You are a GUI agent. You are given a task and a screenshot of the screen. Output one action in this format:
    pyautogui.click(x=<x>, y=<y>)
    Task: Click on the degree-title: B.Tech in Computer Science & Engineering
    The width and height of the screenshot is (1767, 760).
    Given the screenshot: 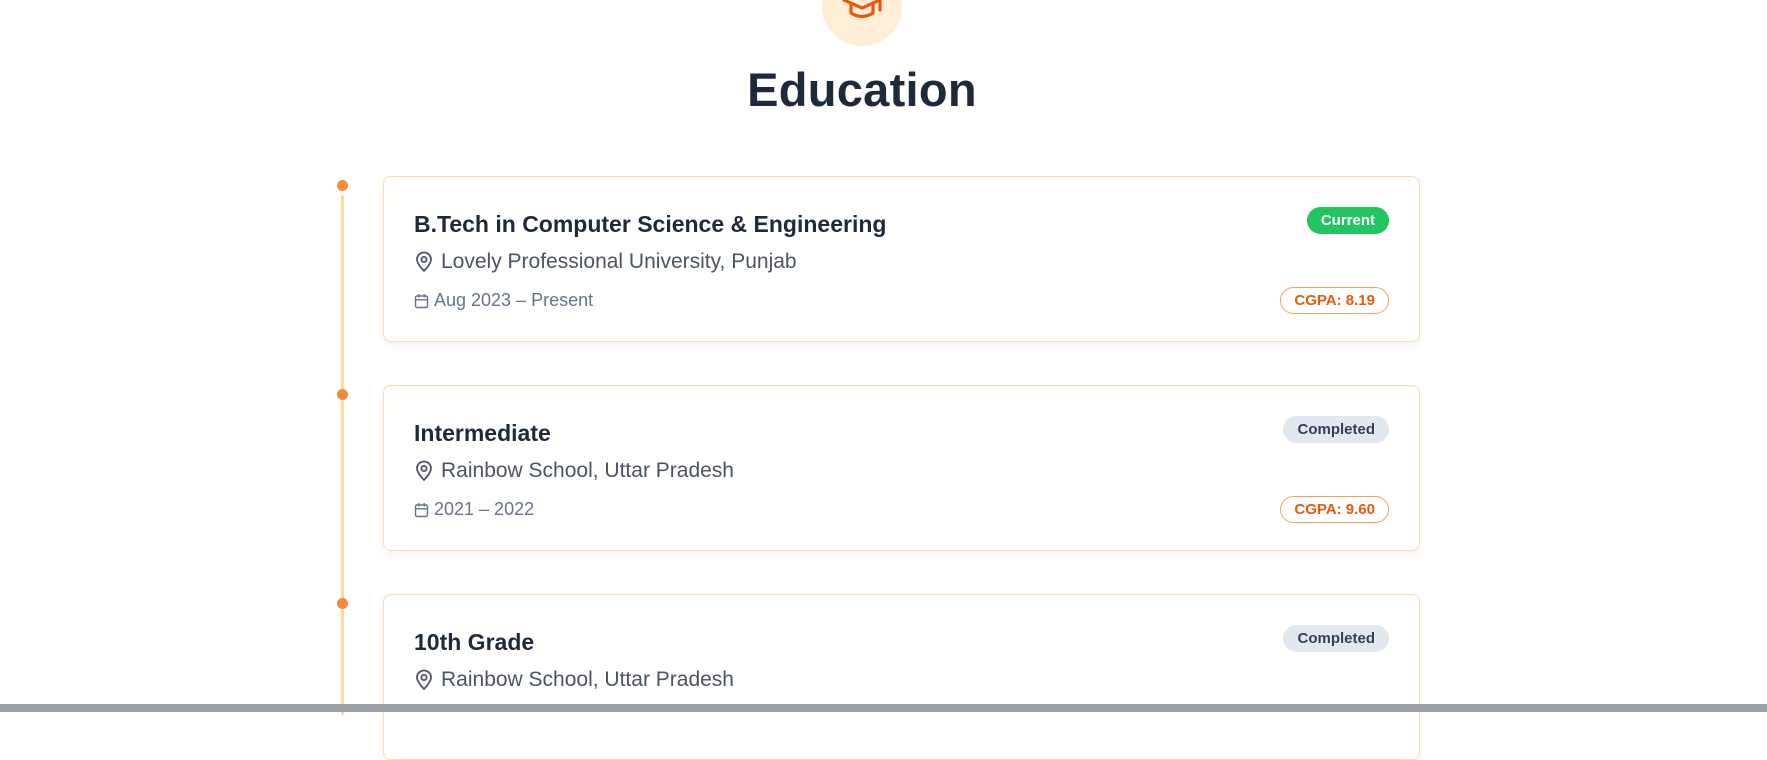 What is the action you would take?
    pyautogui.click(x=650, y=224)
    